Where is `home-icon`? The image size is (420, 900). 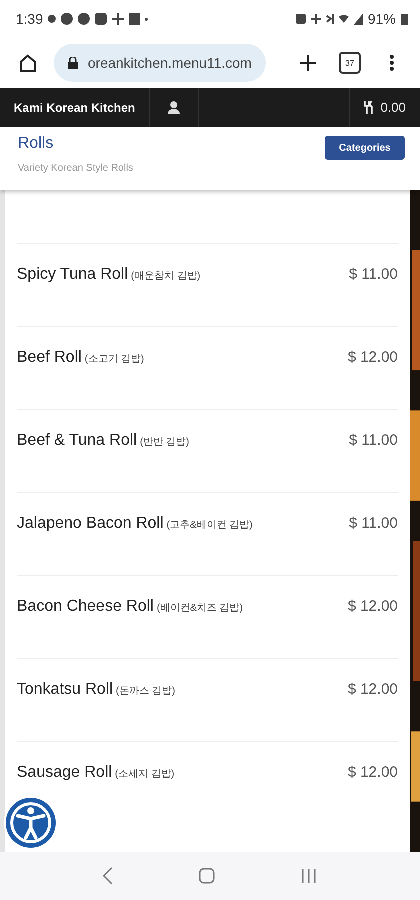 home-icon is located at coordinates (28, 63).